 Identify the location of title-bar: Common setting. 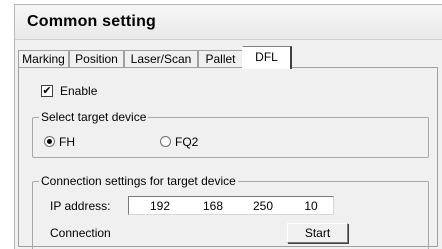
(228, 22).